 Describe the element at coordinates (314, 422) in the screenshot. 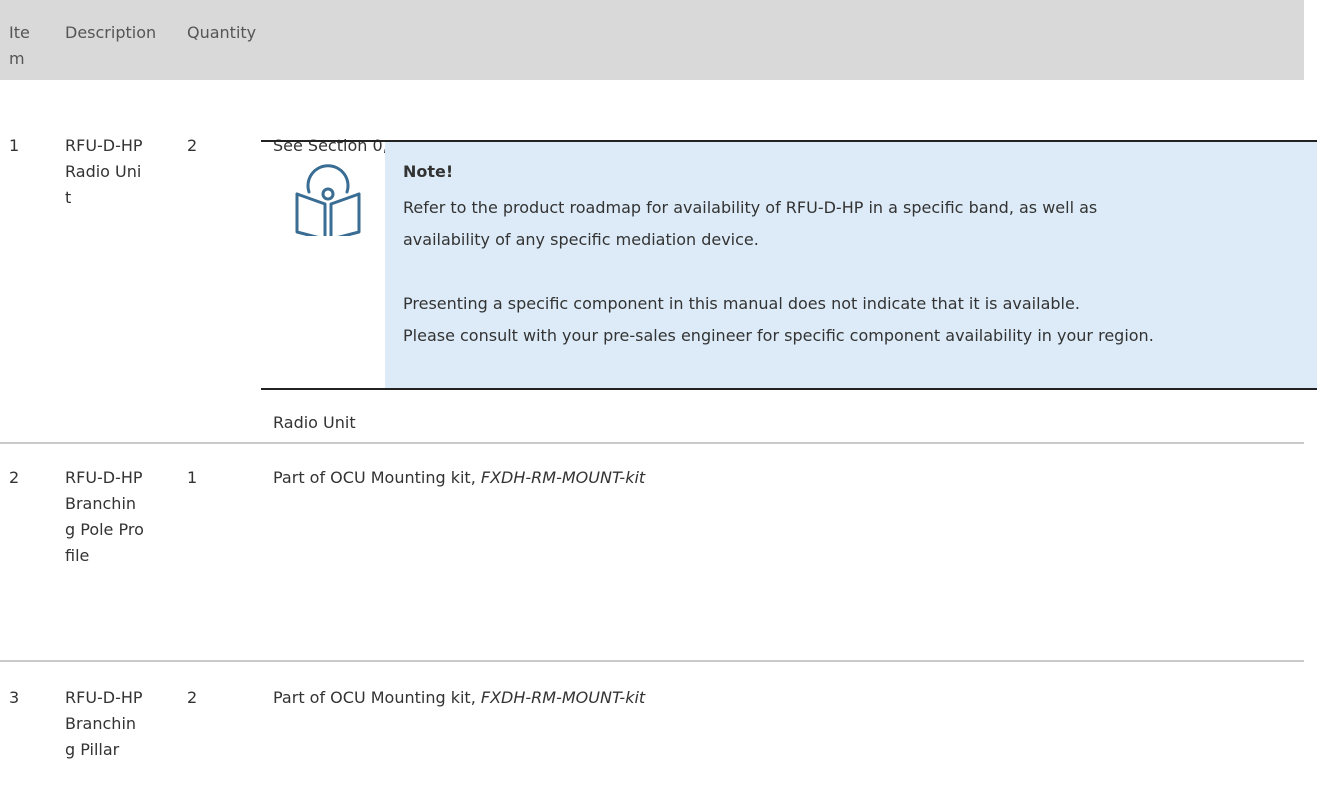

I see `item-details-continued: Radio Unit` at that location.